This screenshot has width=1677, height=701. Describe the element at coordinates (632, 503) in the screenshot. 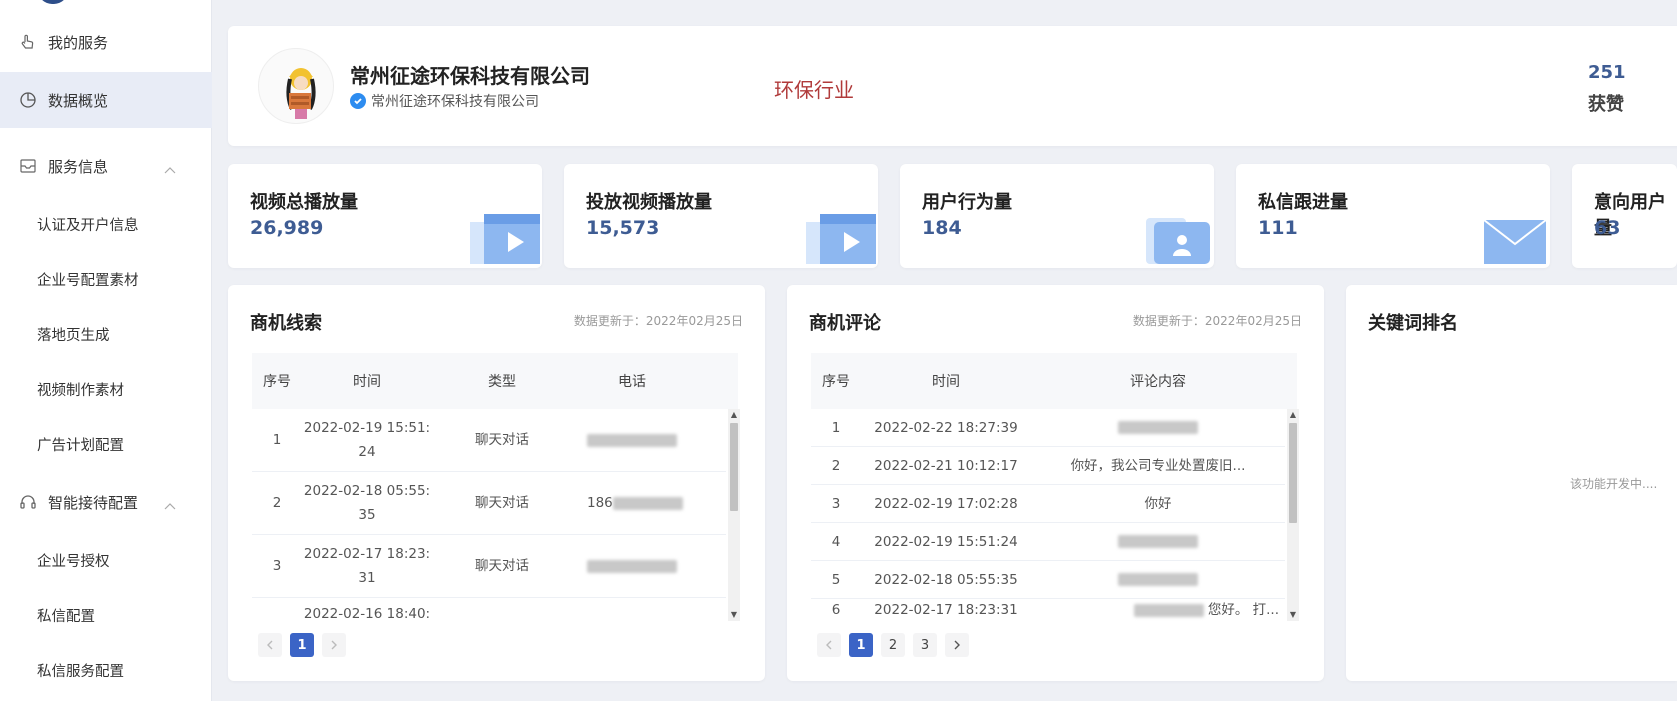

I see `row-phone-redacted: 186` at that location.